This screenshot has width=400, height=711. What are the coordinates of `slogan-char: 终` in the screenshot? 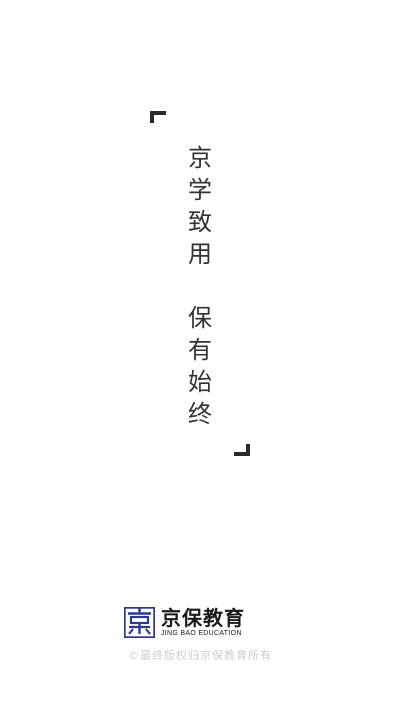 It's located at (200, 414).